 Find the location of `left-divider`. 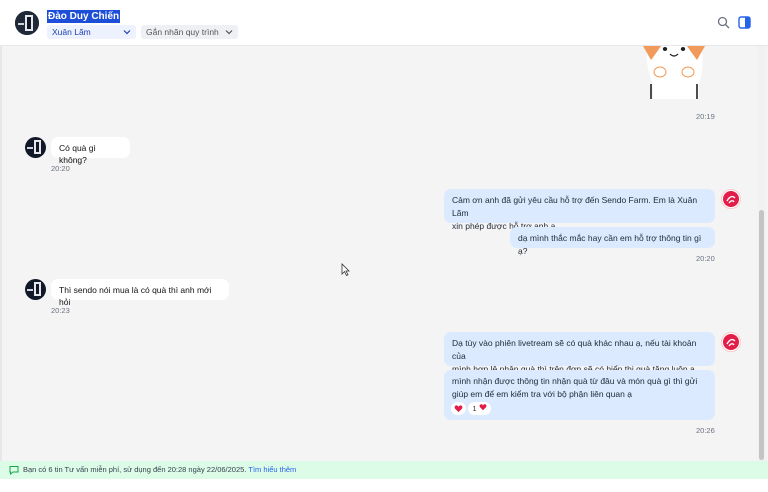

left-divider is located at coordinates (1, 253).